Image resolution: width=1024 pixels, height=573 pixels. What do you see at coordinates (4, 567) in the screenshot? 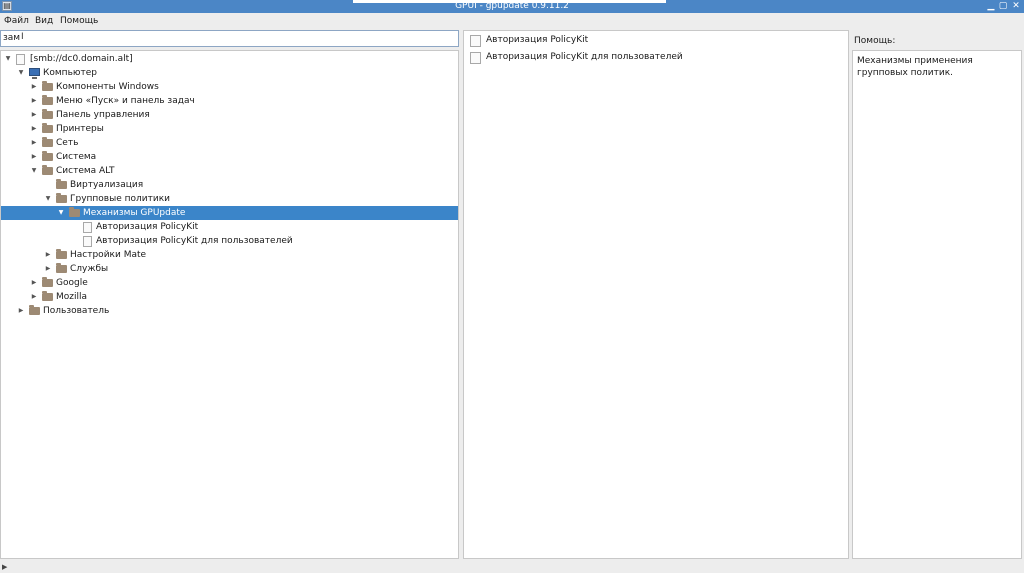
I see `expand-arrow-icon: ▶` at bounding box center [4, 567].